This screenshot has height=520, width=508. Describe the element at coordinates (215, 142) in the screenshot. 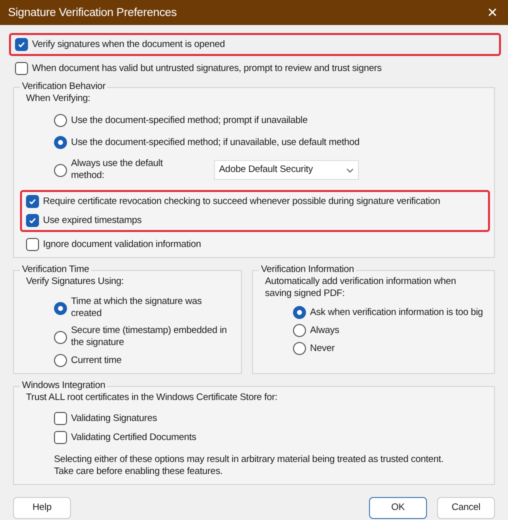

I see `radio-label: Use the document-specified method; if unavailable, use default method` at that location.